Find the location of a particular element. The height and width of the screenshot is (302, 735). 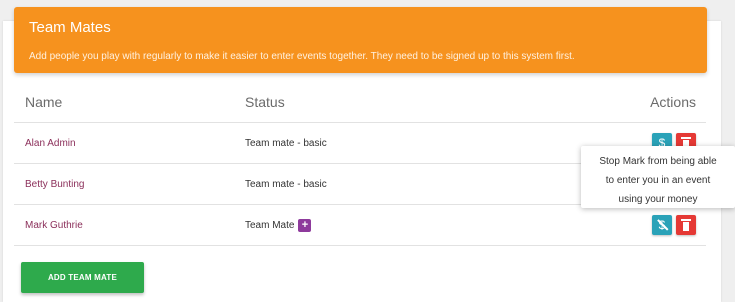

no-money-icon: $ is located at coordinates (663, 225).